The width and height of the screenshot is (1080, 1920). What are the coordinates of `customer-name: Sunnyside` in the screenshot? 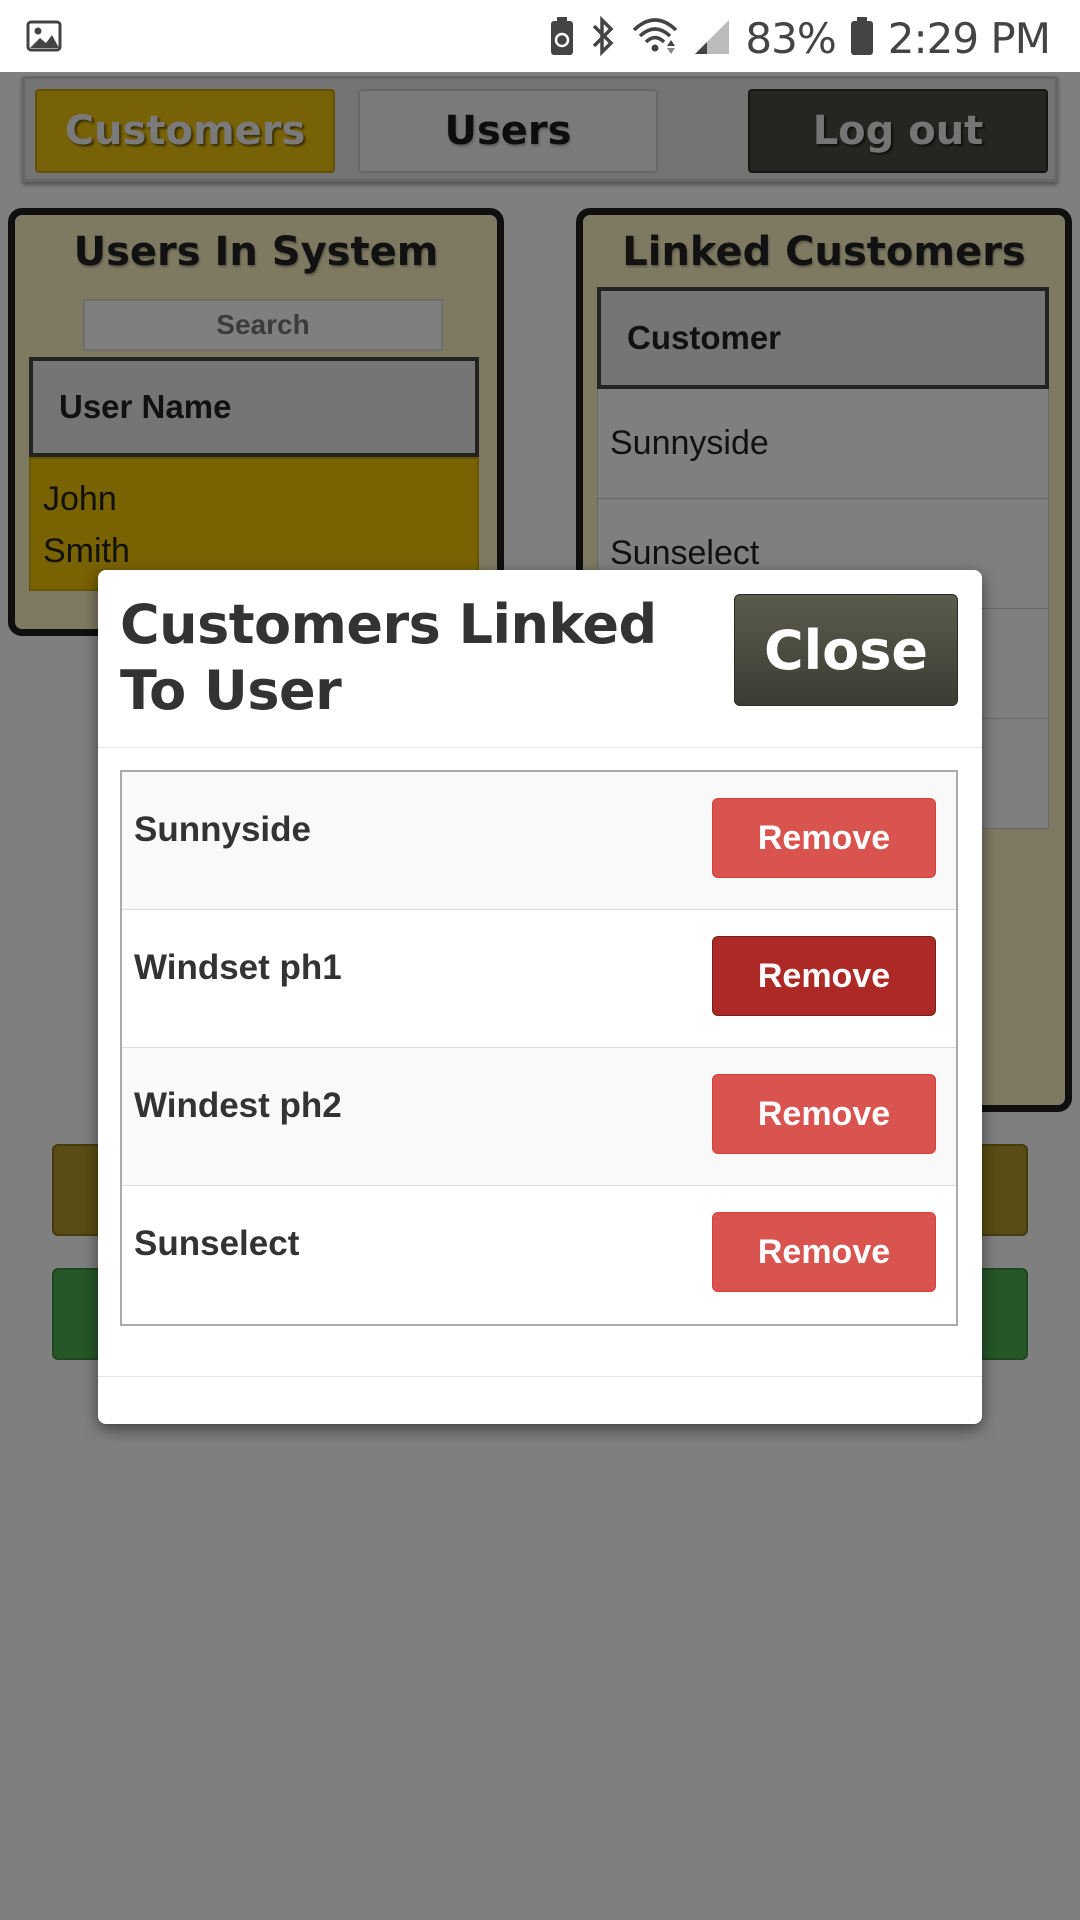 It's located at (222, 829).